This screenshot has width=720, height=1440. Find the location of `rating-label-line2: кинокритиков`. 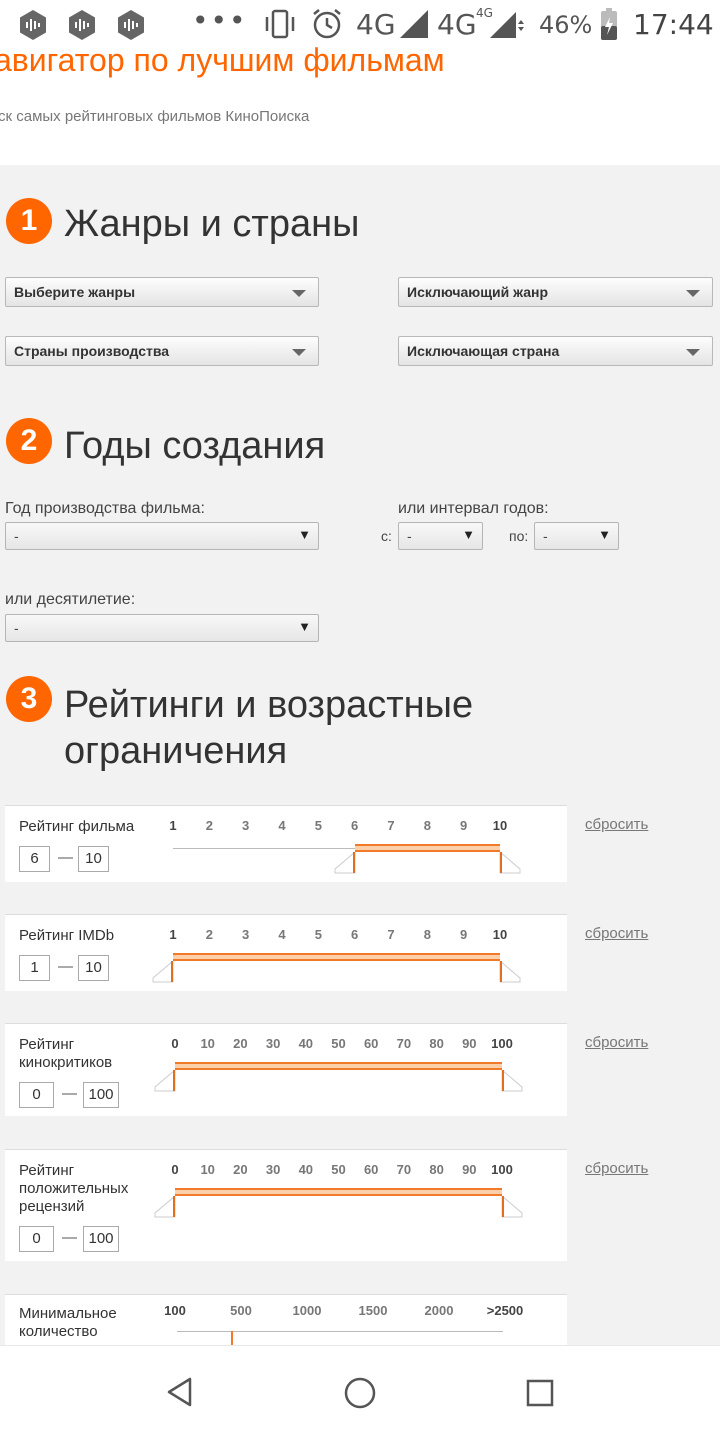

rating-label-line2: кинокритиков is located at coordinates (66, 1062).